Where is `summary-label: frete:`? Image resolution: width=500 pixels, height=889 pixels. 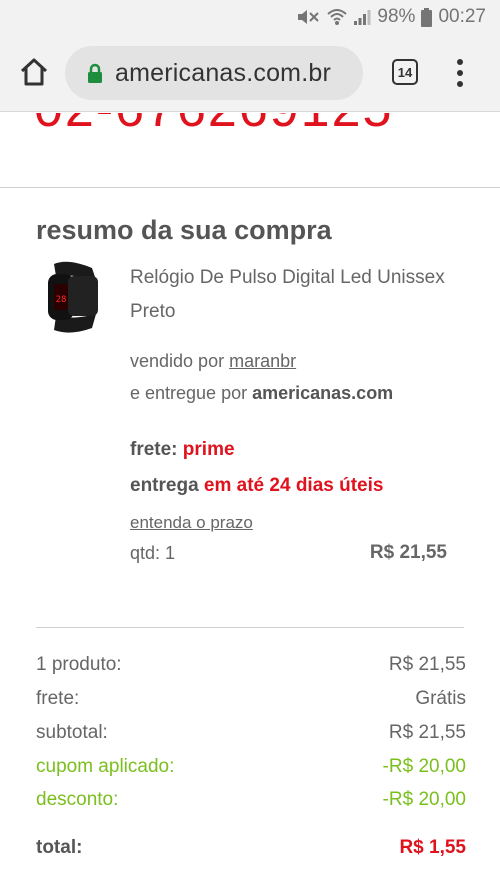 summary-label: frete: is located at coordinates (58, 698).